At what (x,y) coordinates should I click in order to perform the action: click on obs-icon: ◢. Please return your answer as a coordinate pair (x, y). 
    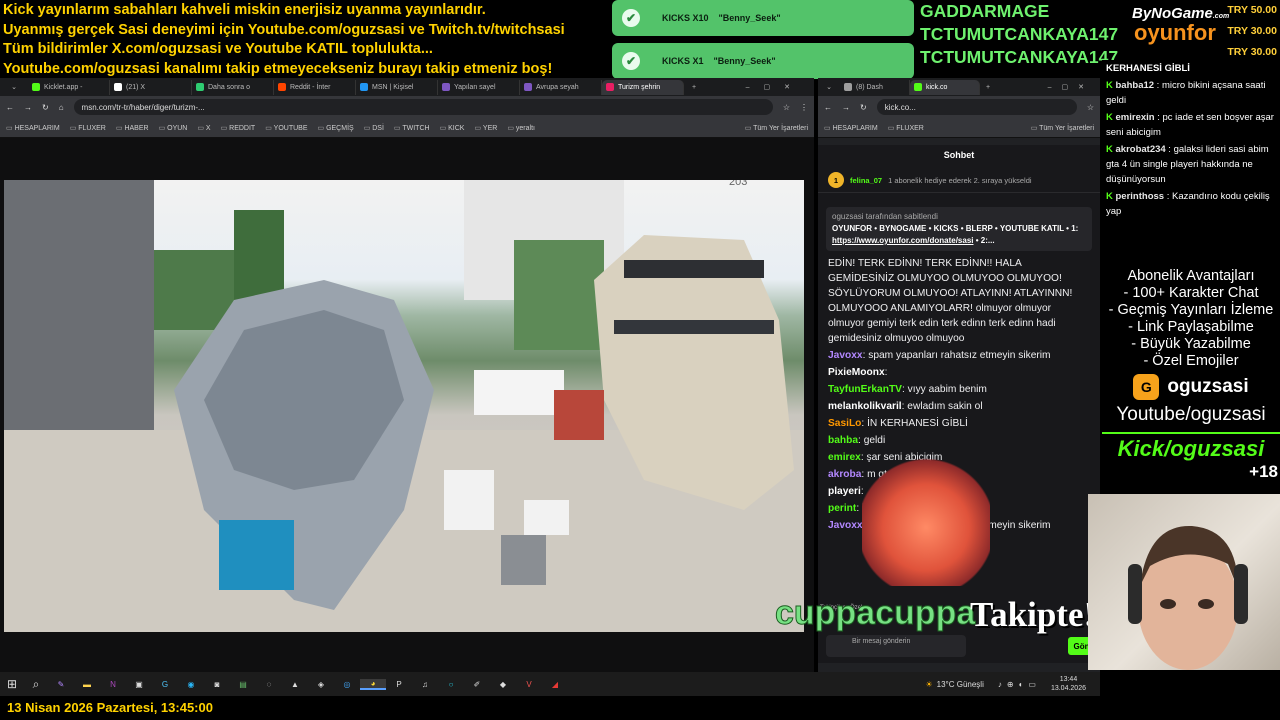
    Looking at the image, I should click on (555, 684).